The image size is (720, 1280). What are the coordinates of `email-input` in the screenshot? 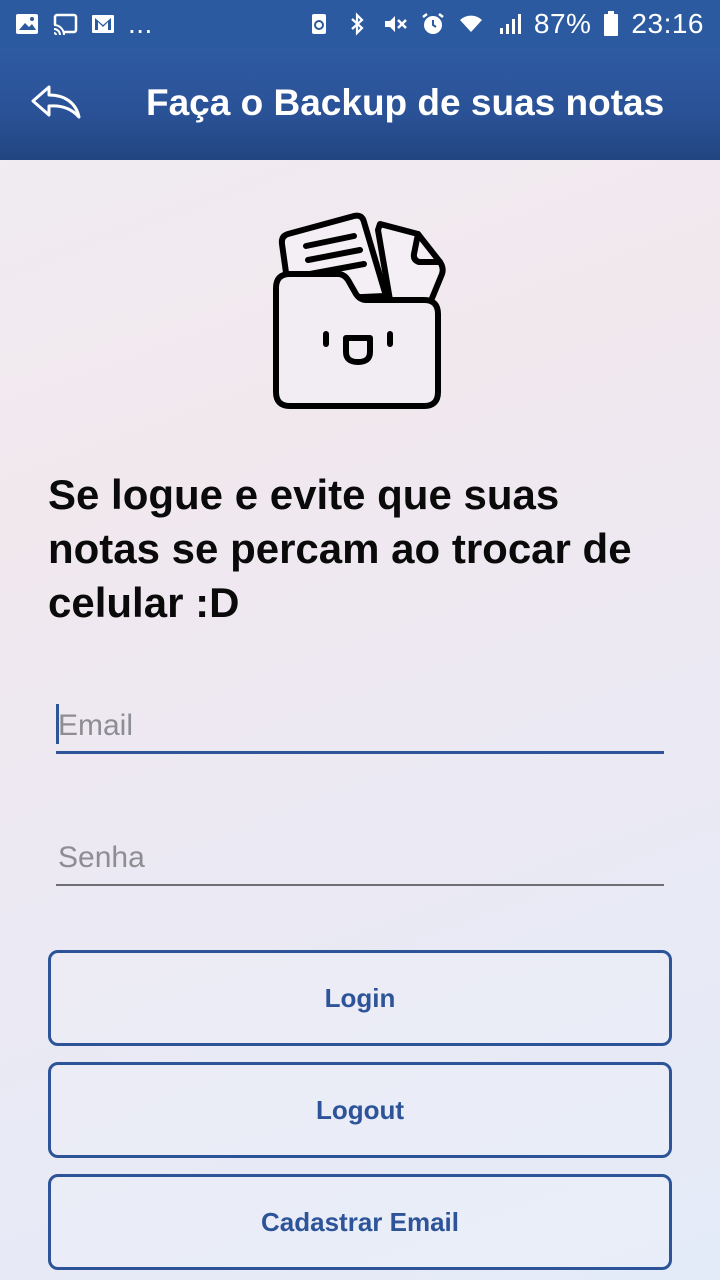 It's located at (360, 726).